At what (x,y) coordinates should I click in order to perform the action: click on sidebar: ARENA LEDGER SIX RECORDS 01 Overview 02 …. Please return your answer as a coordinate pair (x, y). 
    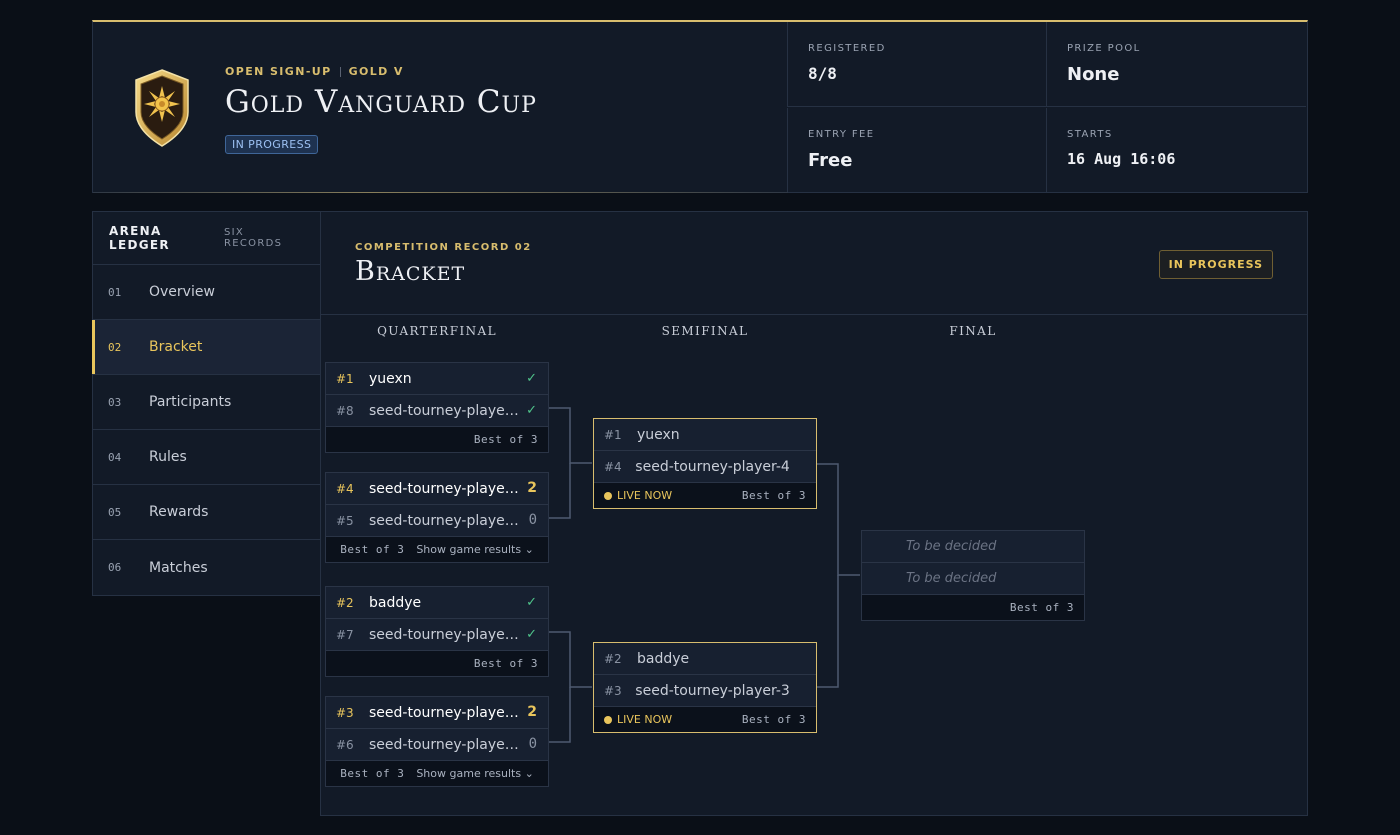
    Looking at the image, I should click on (206, 403).